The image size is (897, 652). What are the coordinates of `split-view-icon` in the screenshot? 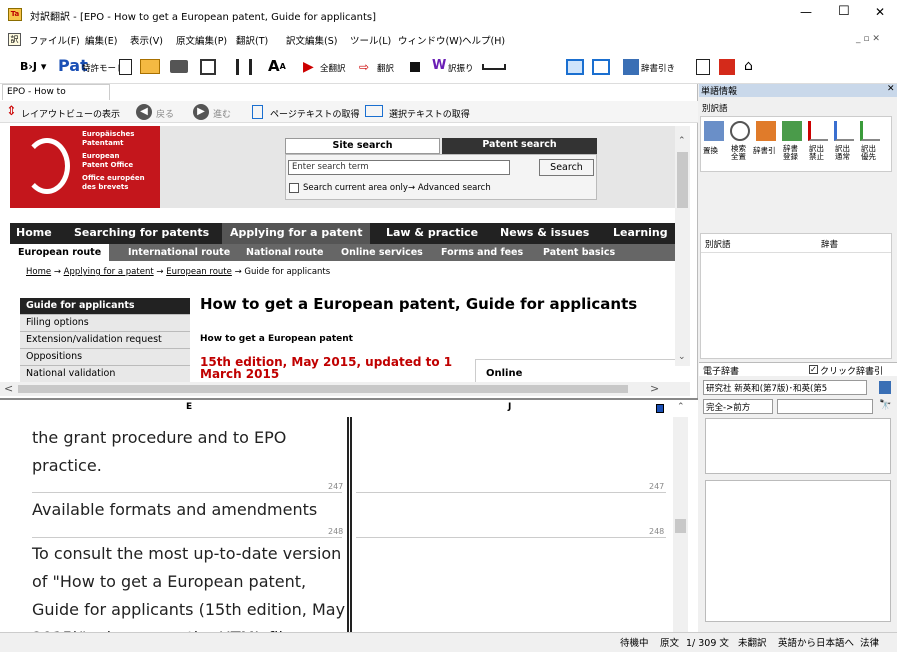 It's located at (208, 67).